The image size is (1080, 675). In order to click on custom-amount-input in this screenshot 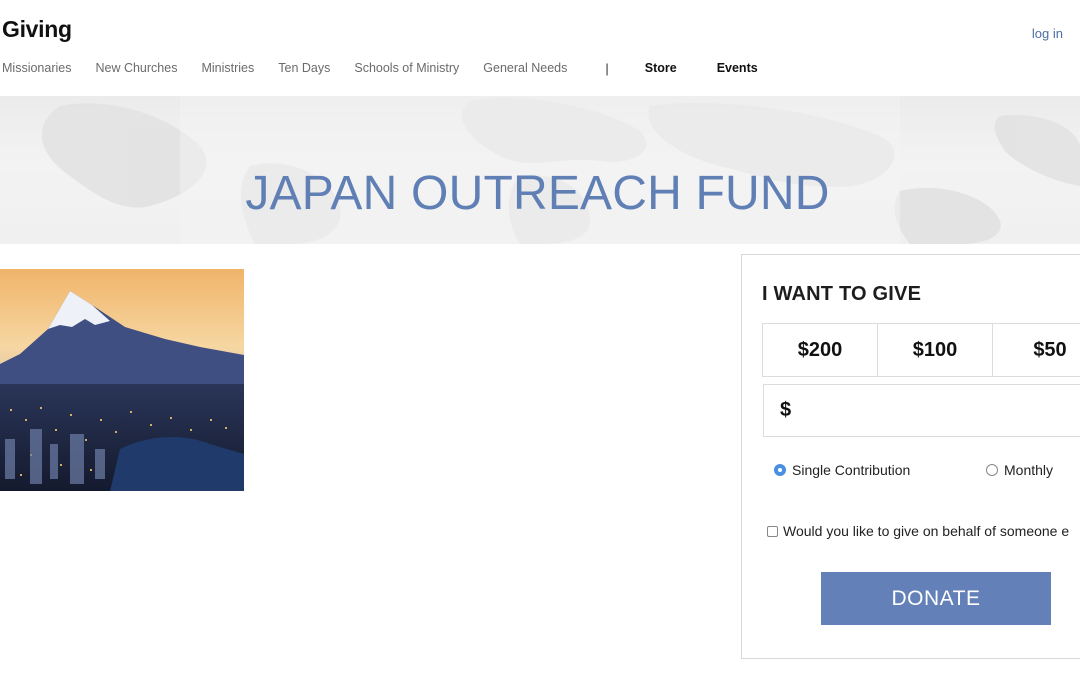, I will do `click(942, 411)`.